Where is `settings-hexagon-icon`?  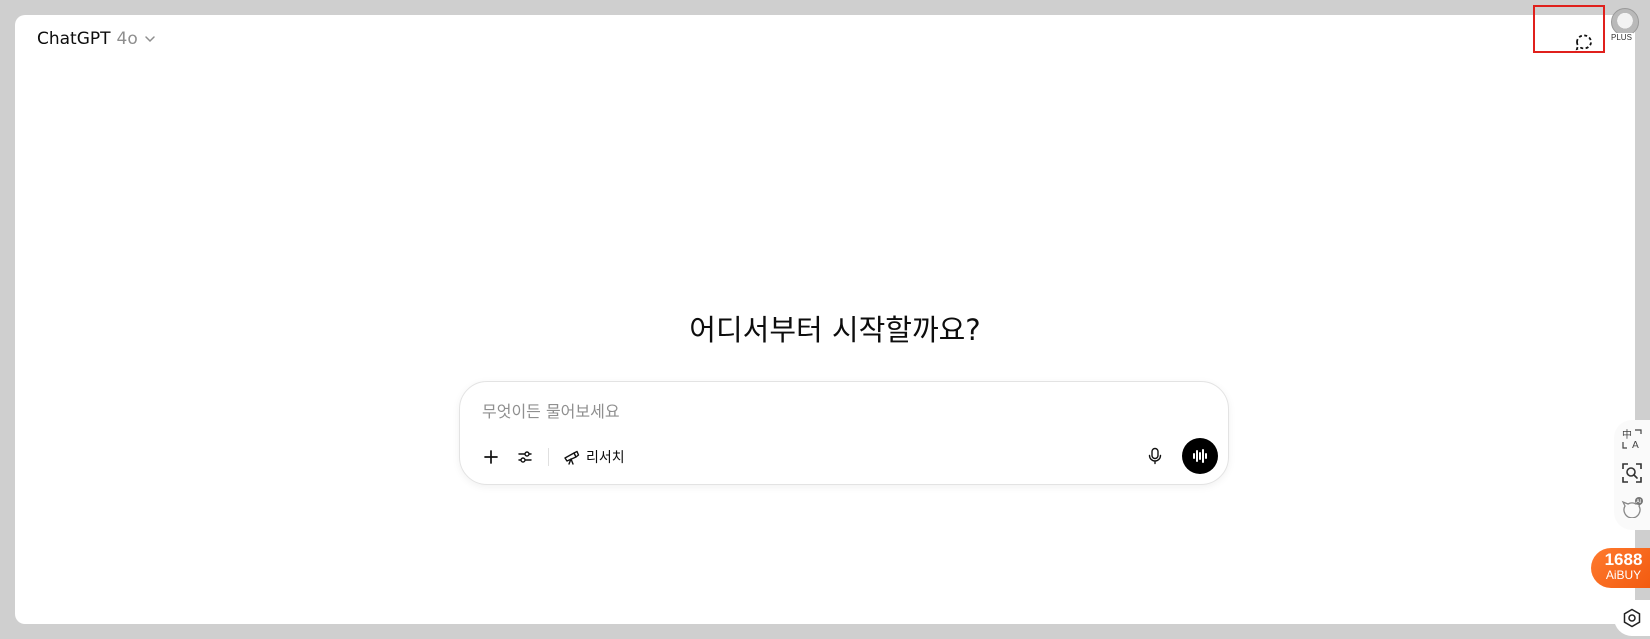 settings-hexagon-icon is located at coordinates (1632, 618).